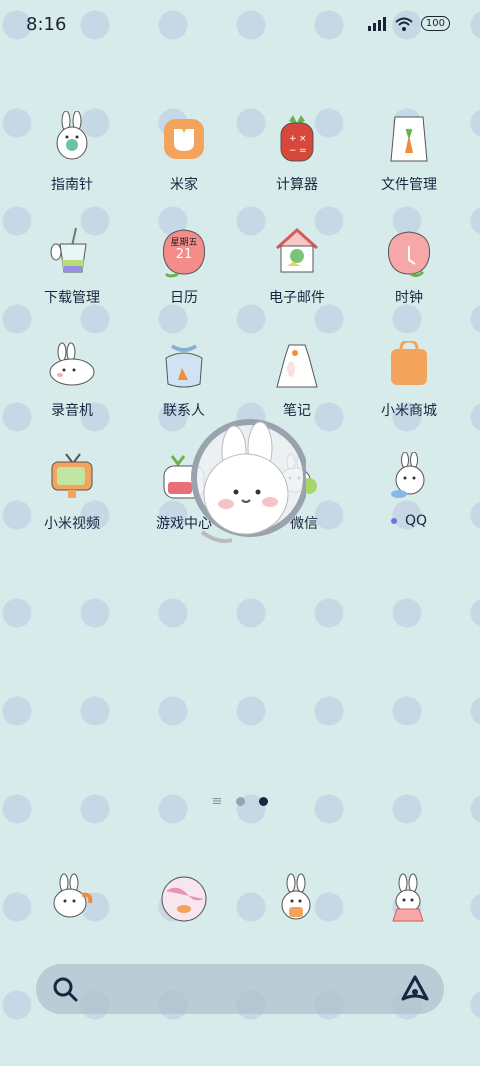 The image size is (480, 1066). I want to click on app-label: 米家, so click(184, 185).